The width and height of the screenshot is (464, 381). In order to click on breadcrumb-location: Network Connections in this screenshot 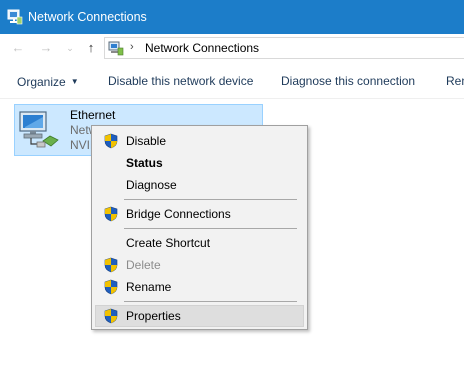, I will do `click(202, 48)`.